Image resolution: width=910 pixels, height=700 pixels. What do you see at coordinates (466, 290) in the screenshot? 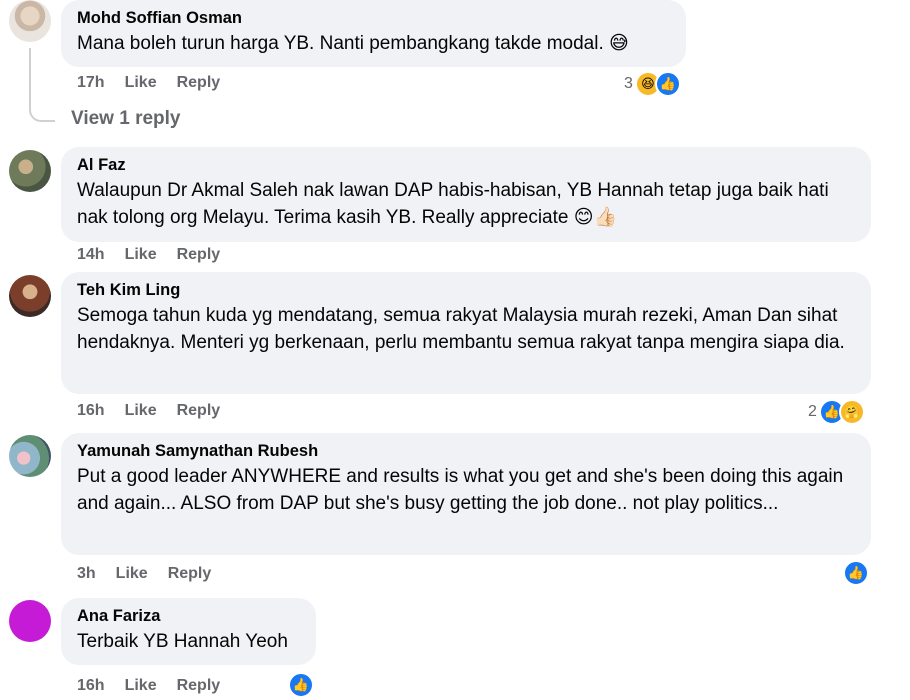
I see `comment-author: Teh Kim Ling` at bounding box center [466, 290].